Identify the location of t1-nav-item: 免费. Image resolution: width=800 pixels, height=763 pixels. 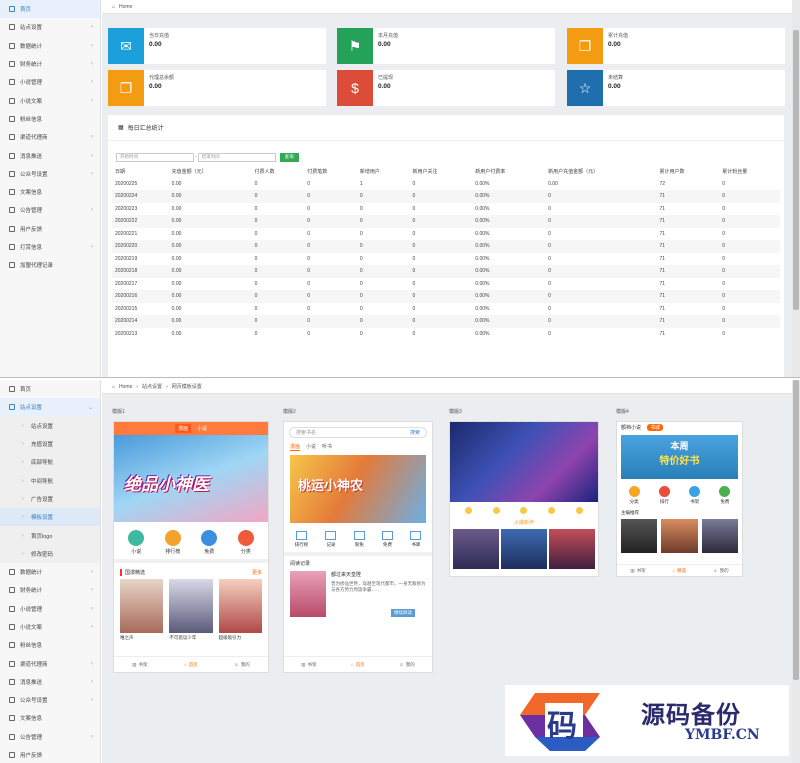
(209, 542).